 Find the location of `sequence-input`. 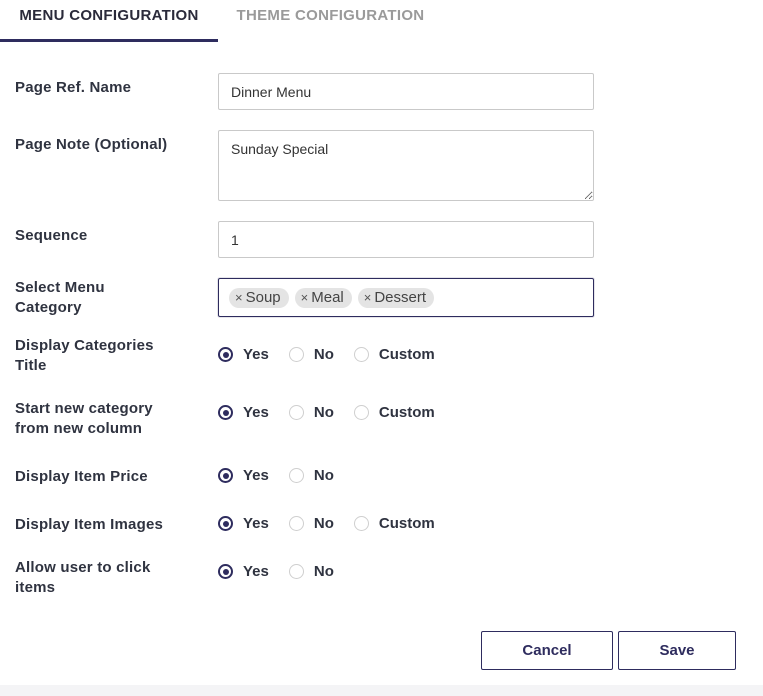

sequence-input is located at coordinates (406, 239).